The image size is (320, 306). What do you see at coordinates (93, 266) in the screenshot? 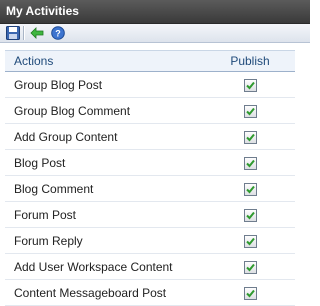
I see `activity-label: Add User Workspace Content` at bounding box center [93, 266].